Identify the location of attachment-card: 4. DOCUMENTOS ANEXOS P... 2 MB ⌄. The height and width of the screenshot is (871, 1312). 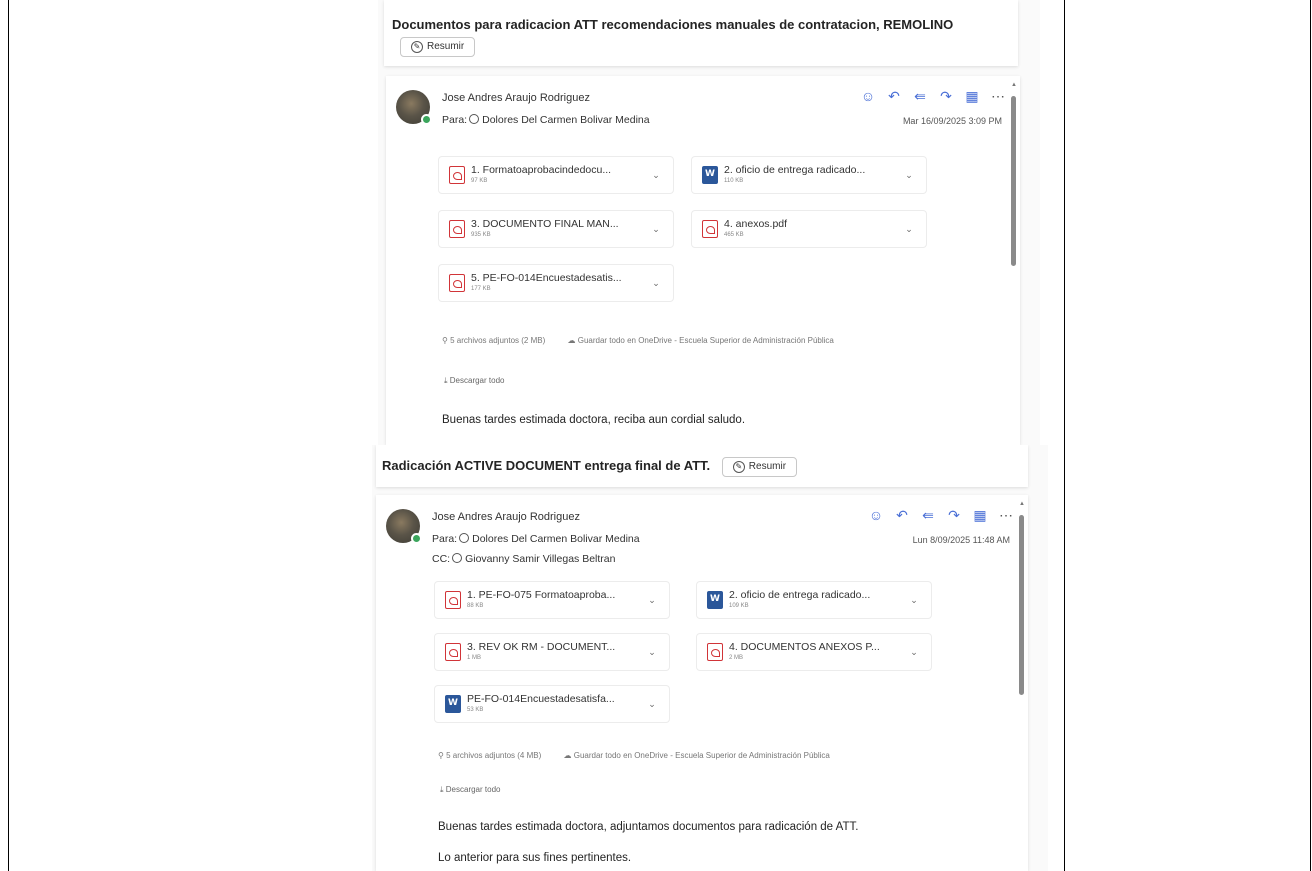
(814, 652).